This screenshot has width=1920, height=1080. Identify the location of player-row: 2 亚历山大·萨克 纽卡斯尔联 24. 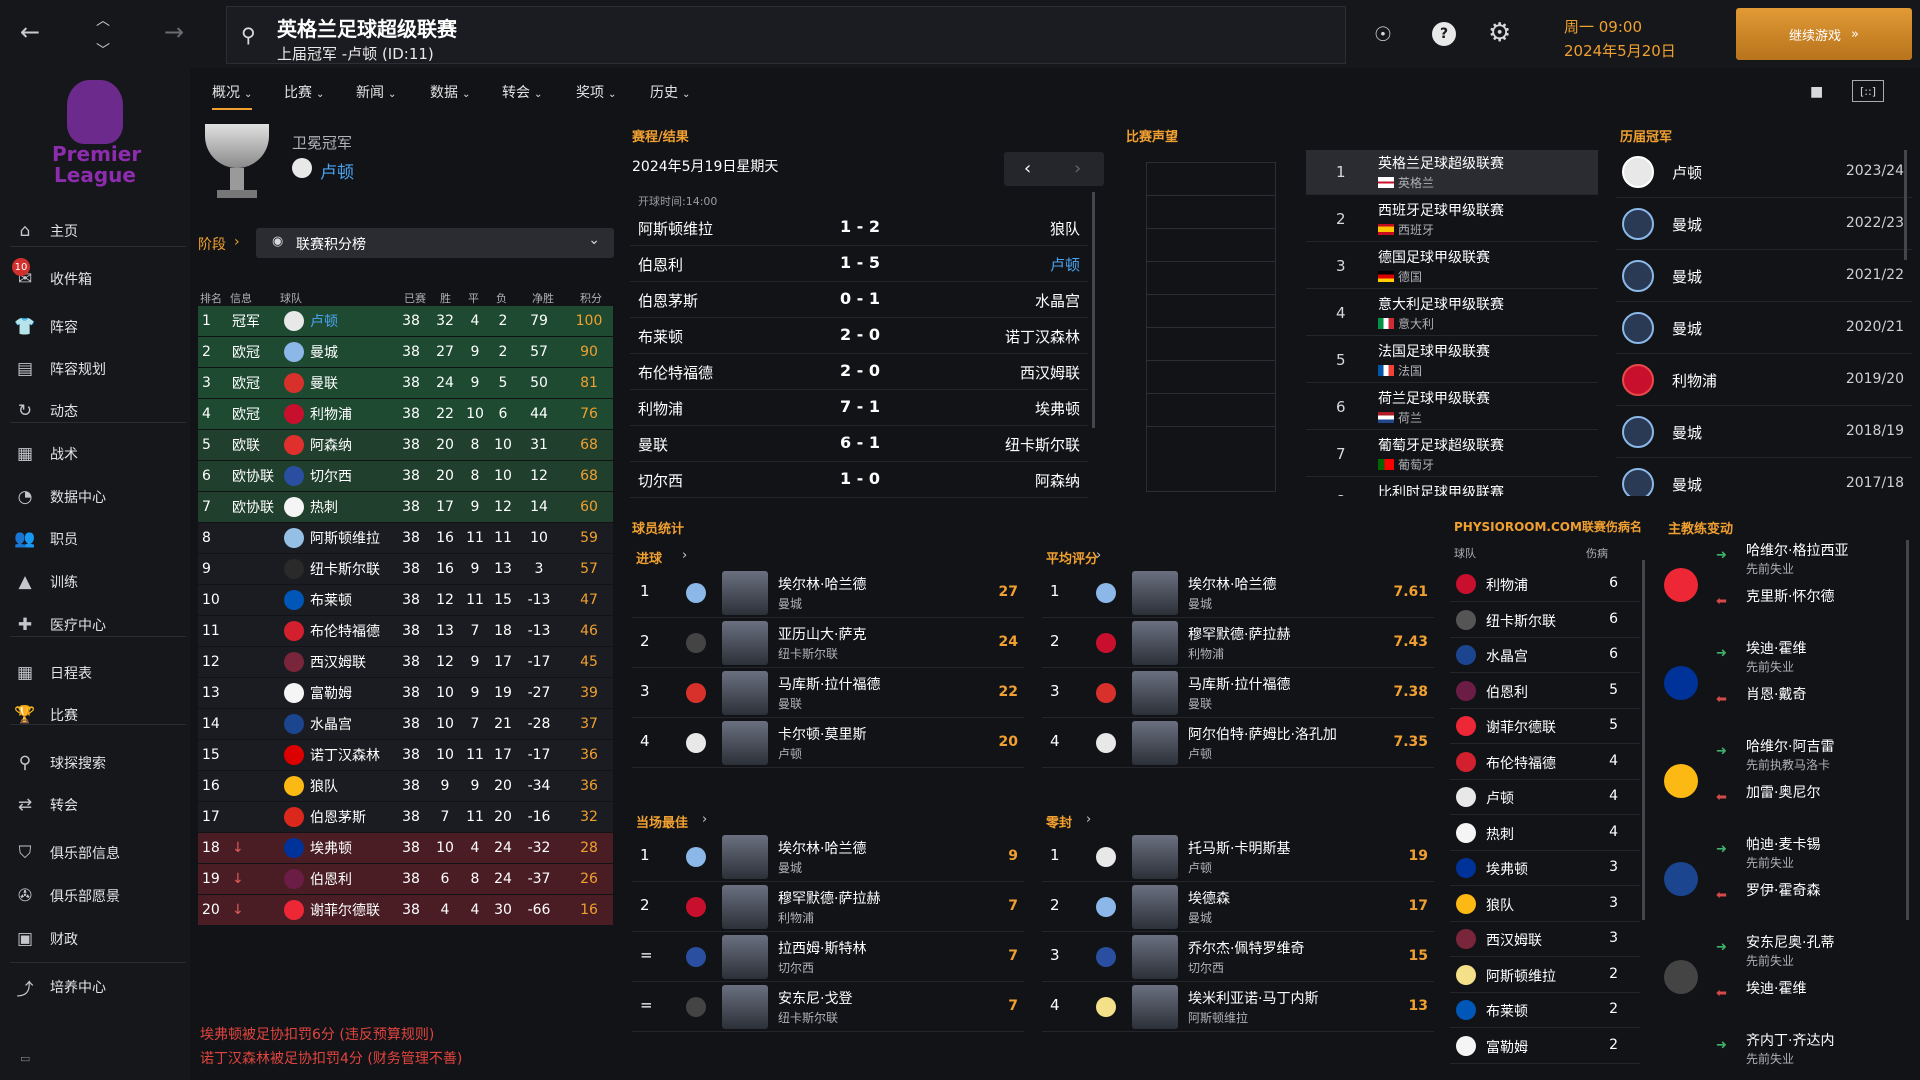
(828, 643).